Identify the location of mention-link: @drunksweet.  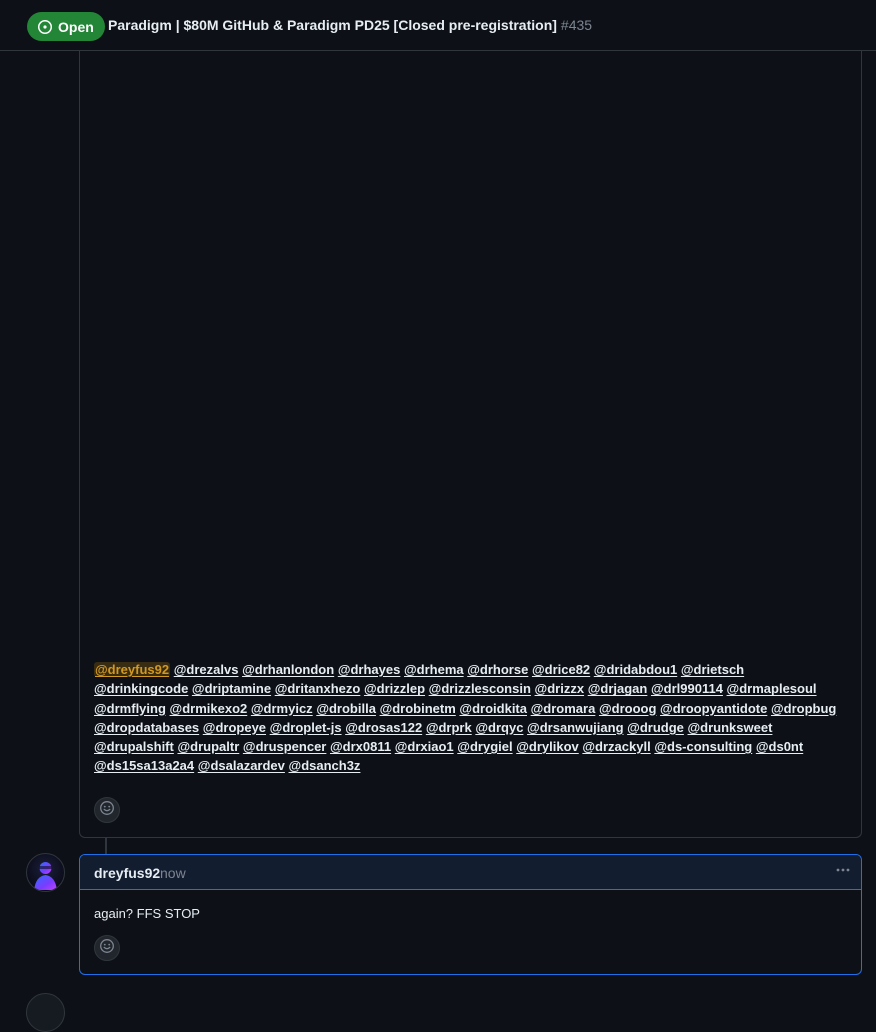
(730, 727).